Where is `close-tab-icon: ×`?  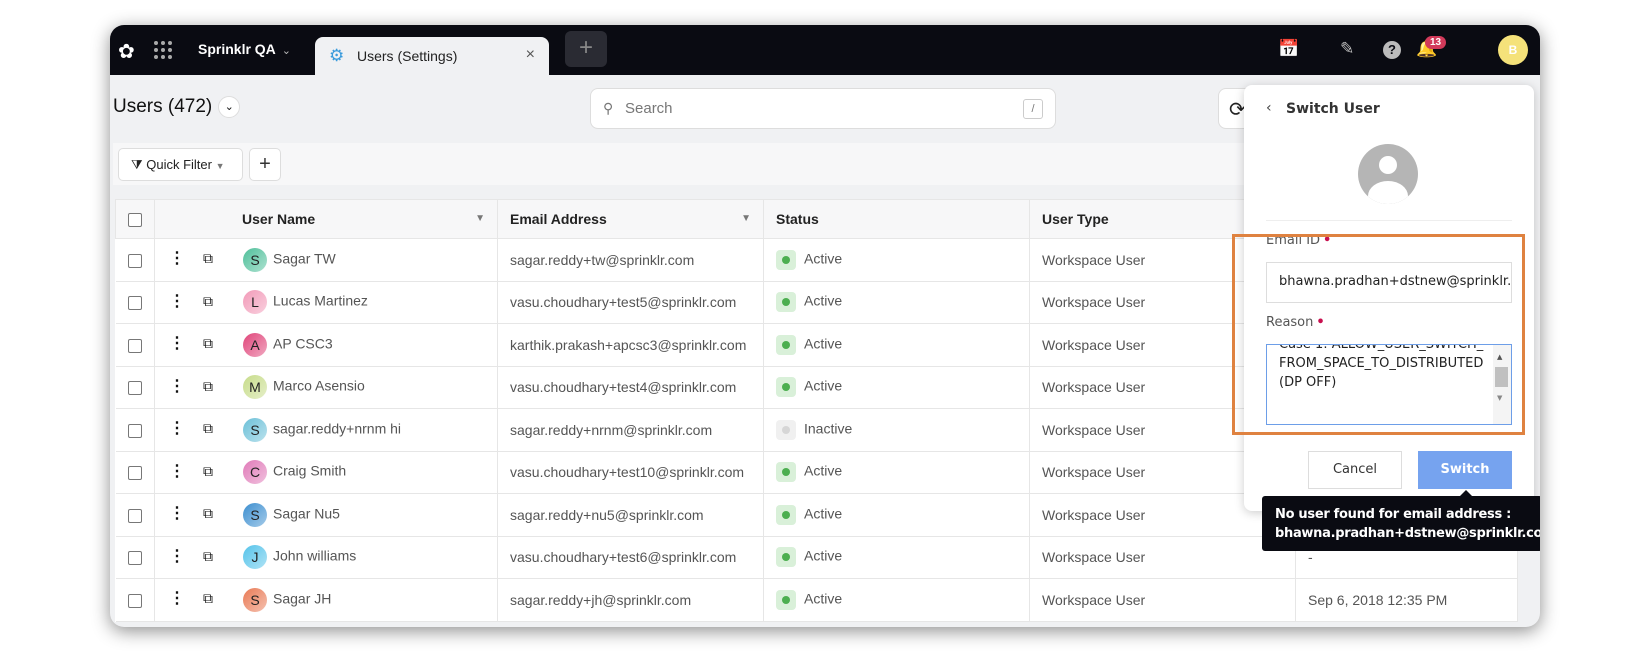 close-tab-icon: × is located at coordinates (530, 55).